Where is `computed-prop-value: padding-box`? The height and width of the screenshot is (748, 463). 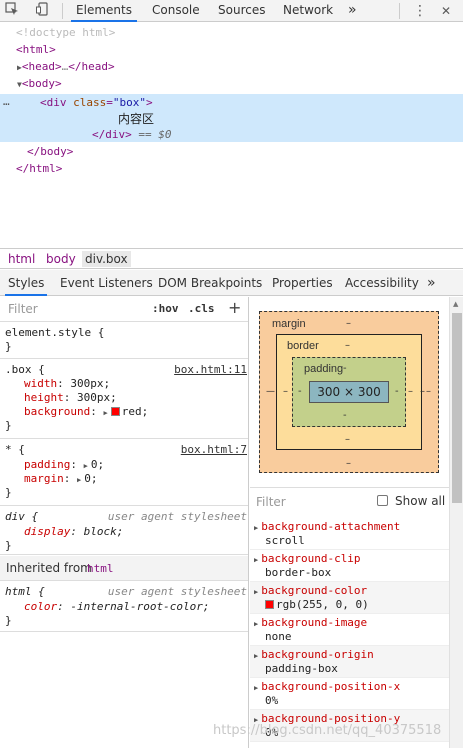
computed-prop-value: padding-box is located at coordinates (301, 668).